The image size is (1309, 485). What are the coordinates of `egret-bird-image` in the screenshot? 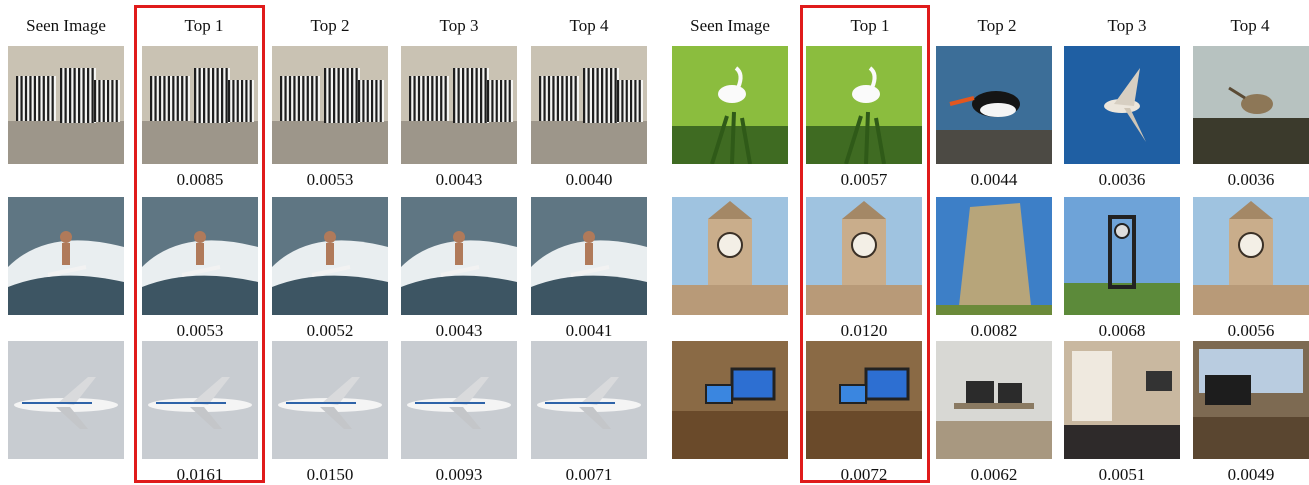 It's located at (730, 105).